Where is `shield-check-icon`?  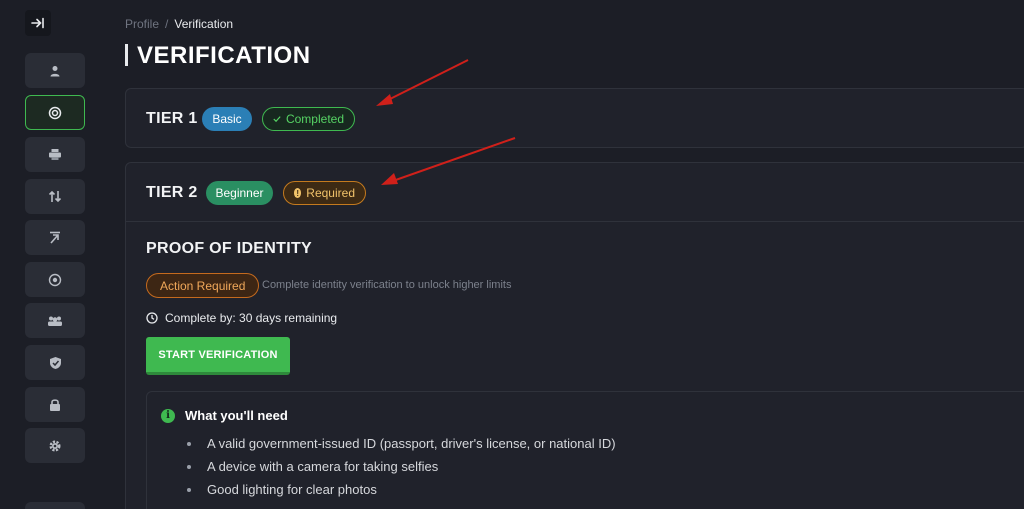
shield-check-icon is located at coordinates (55, 362).